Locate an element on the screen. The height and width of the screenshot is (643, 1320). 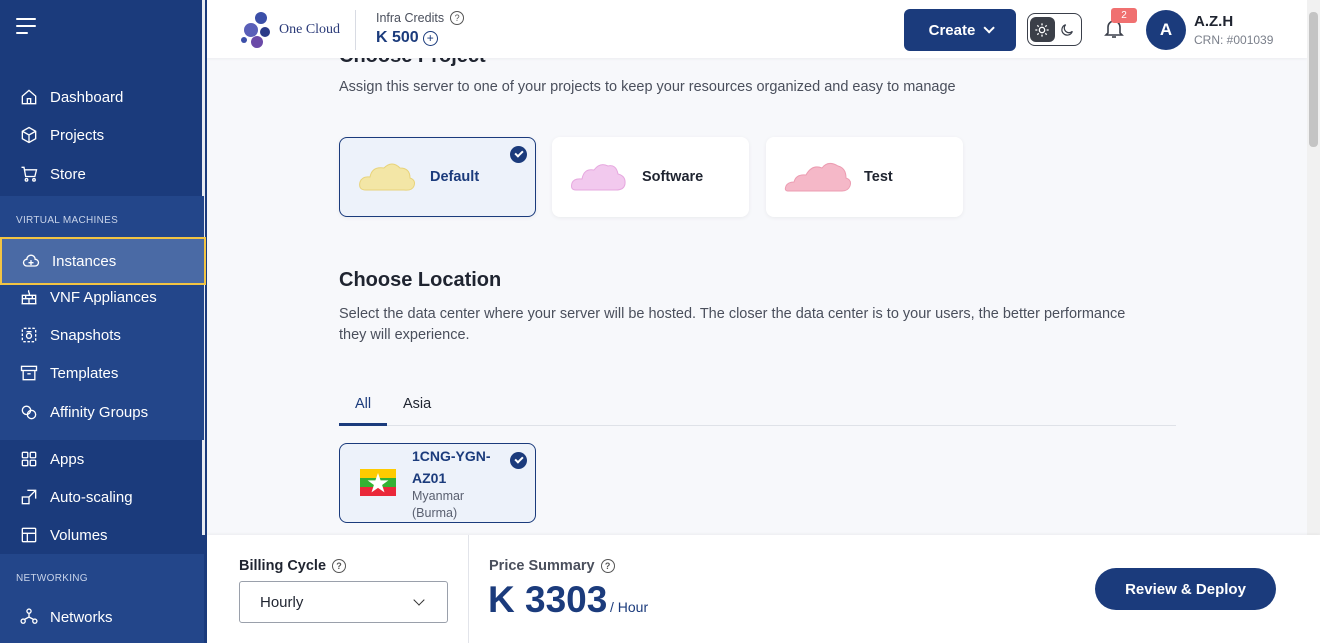
volumes-icon is located at coordinates (29, 535).